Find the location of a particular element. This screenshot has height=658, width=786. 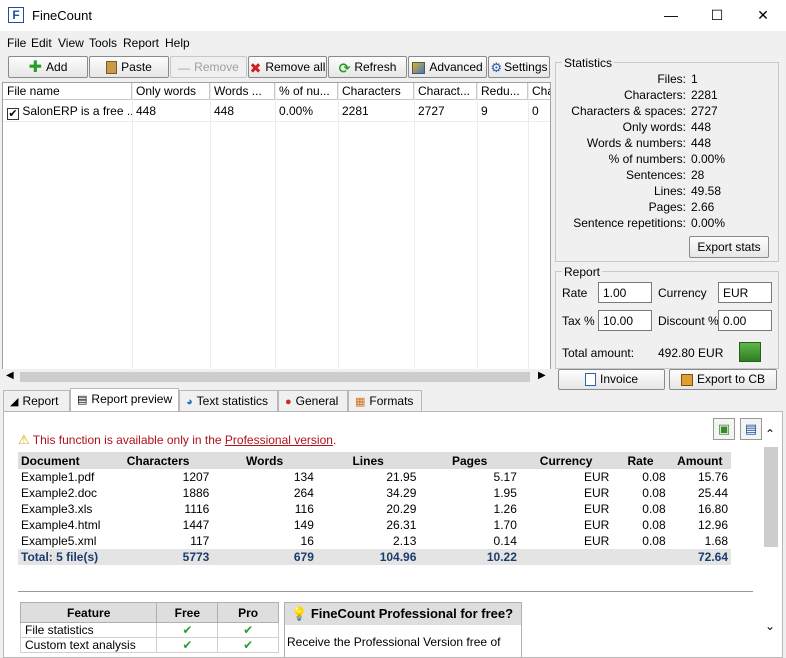

list-item: Custom text analysis ✔ ✔ is located at coordinates (149, 645).